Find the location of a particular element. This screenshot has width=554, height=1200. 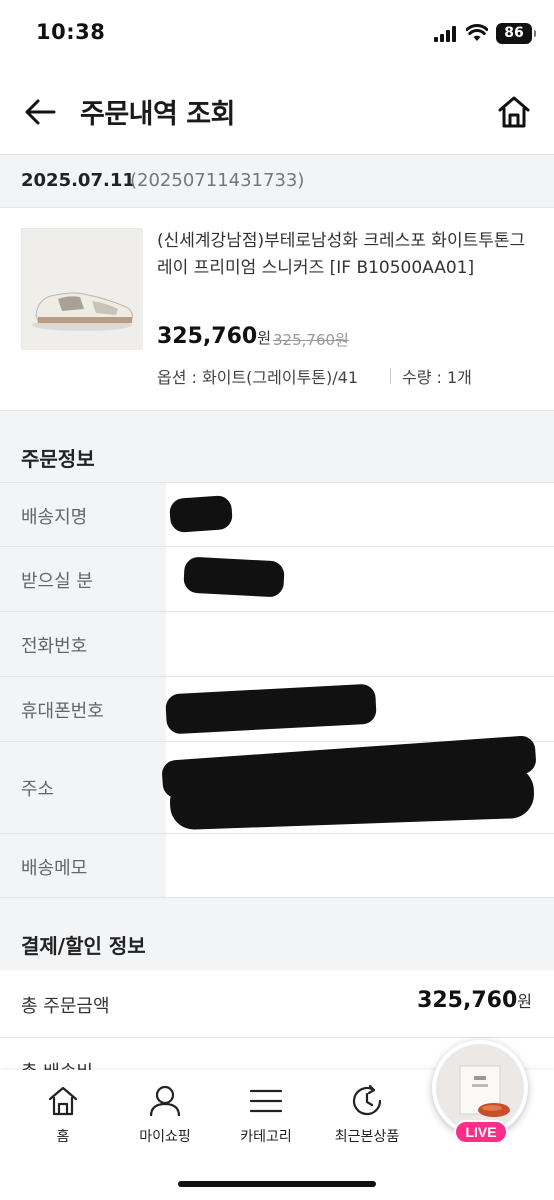

info-label: 배송지명 is located at coordinates (54, 517).